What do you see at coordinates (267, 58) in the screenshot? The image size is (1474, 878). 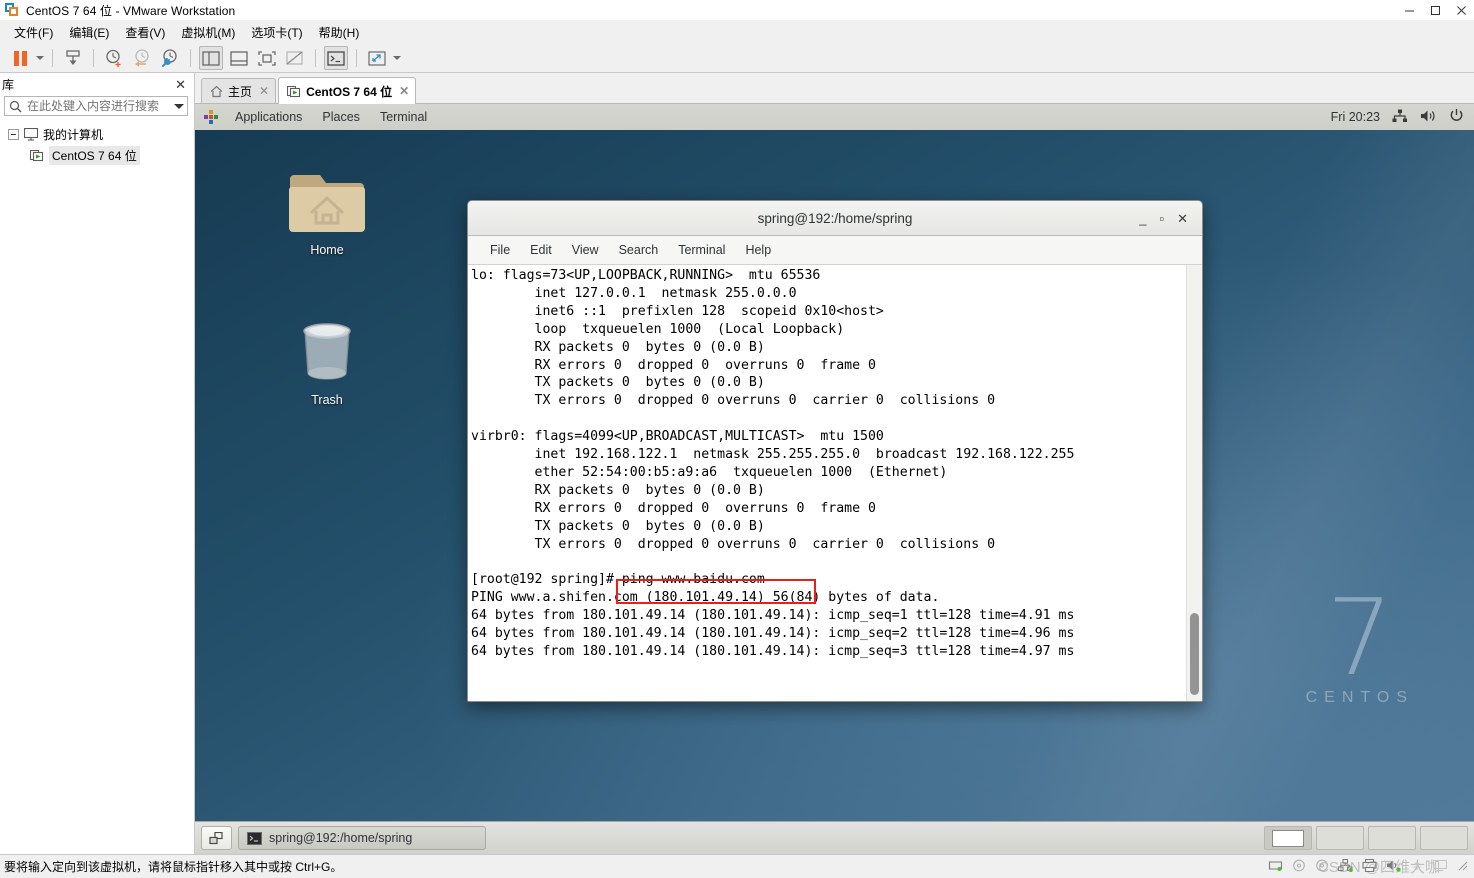 I see `full-screen-icon` at bounding box center [267, 58].